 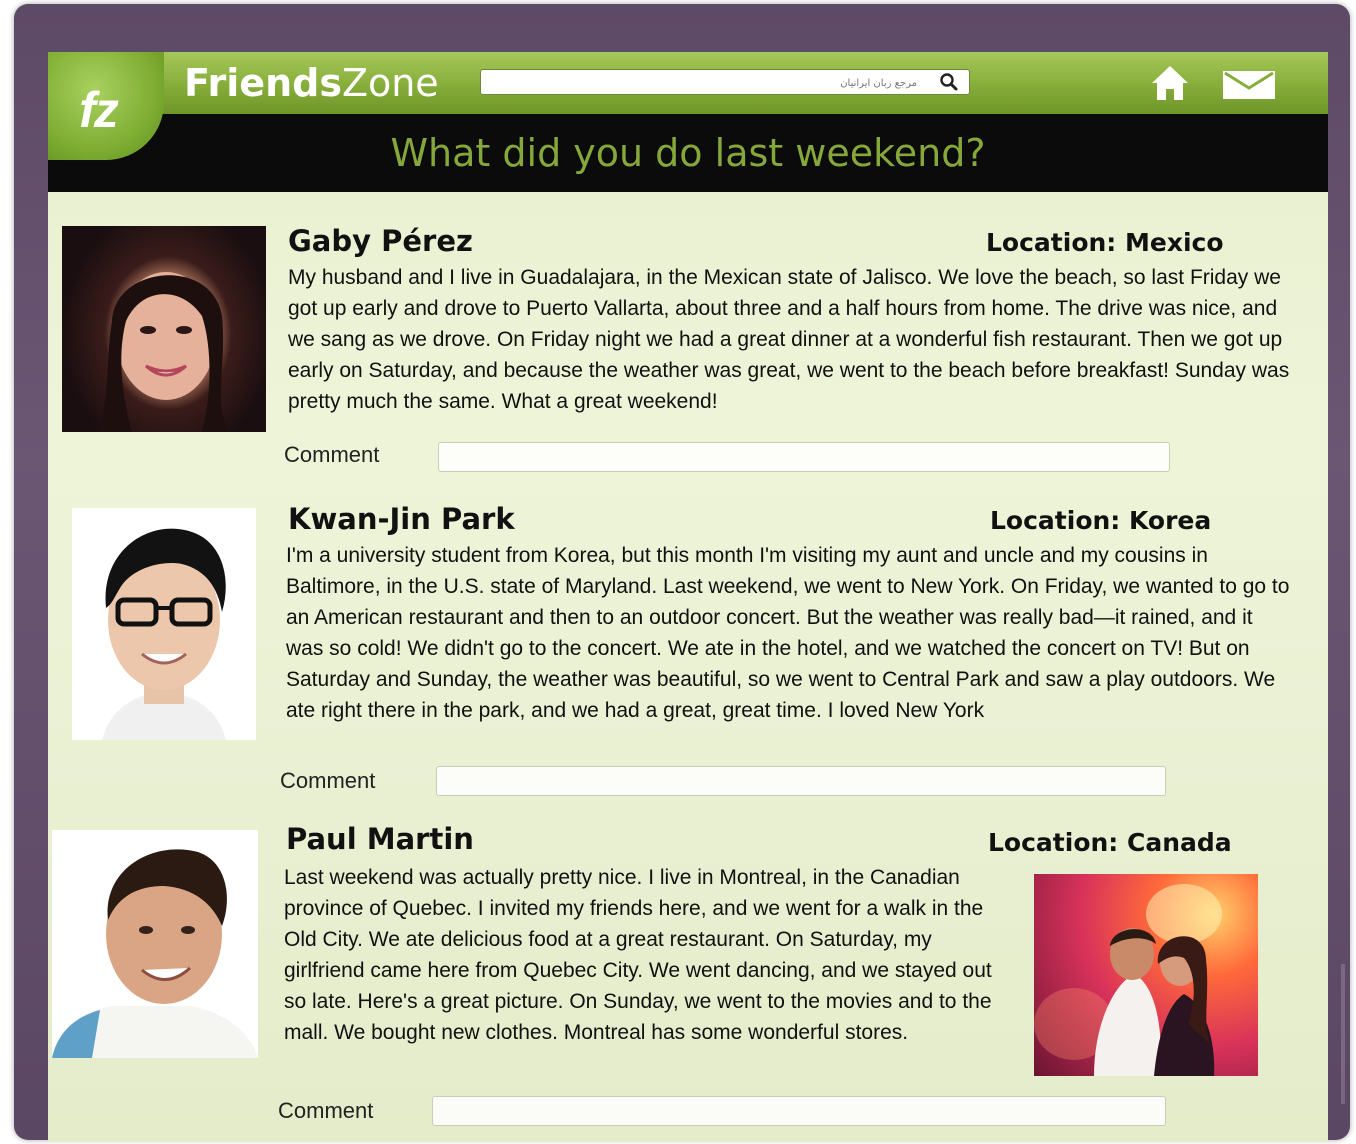 I want to click on home-icon, so click(x=1170, y=83).